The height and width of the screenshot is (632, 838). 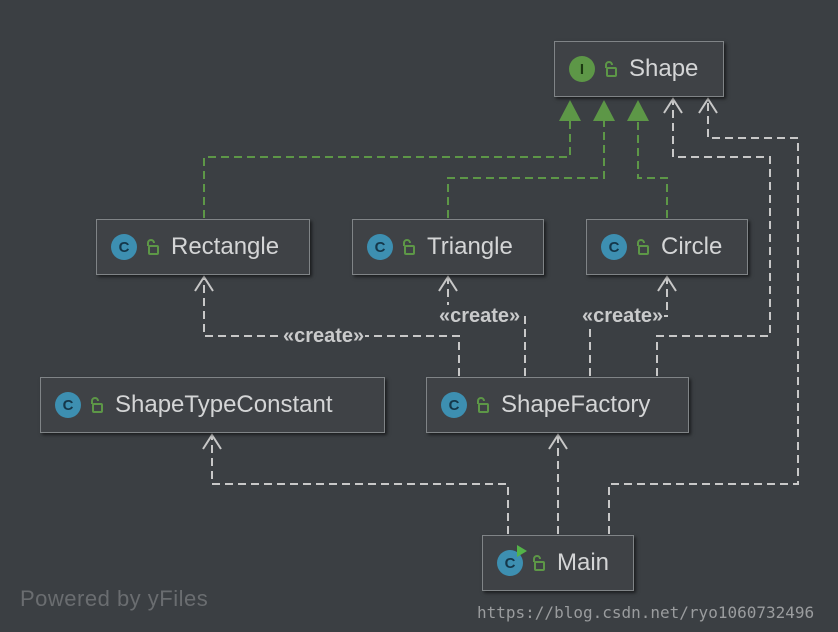 I want to click on arrowhead-triangle-shape, so click(x=604, y=110).